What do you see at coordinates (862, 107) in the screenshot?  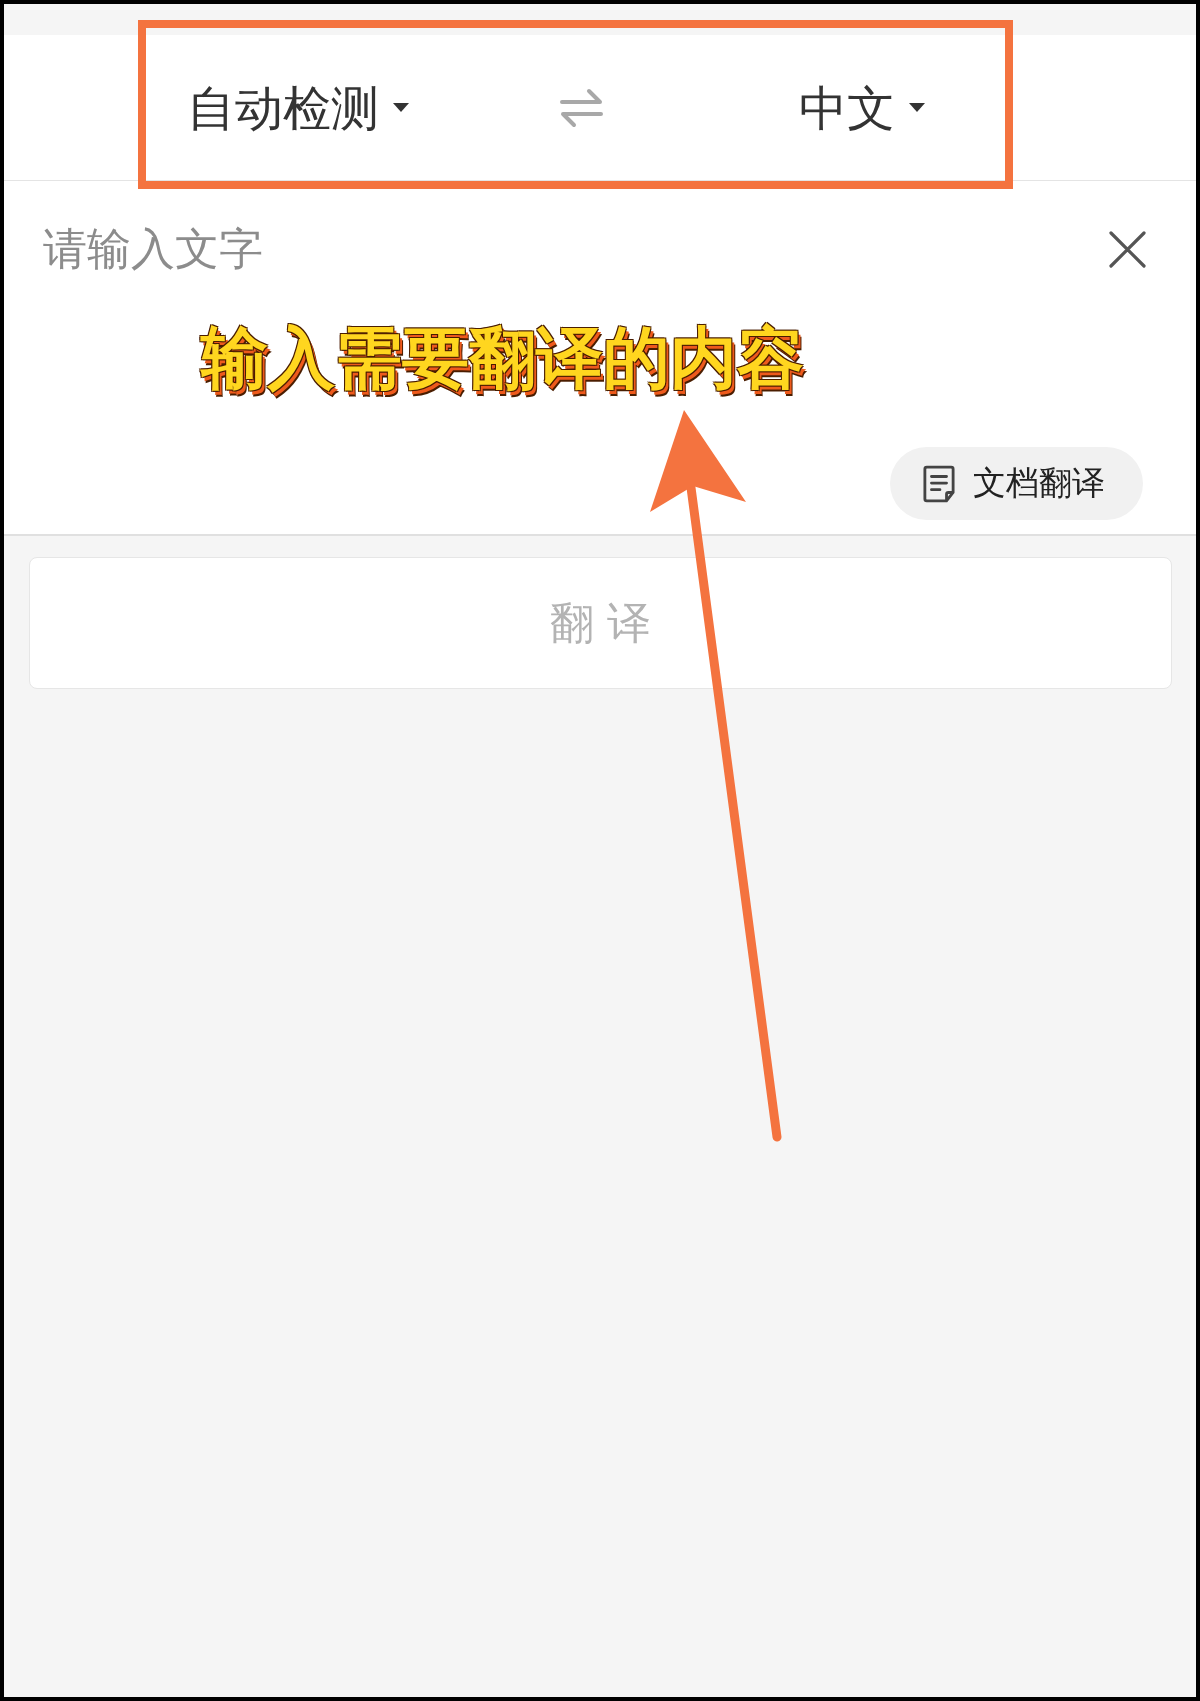 I see `target-language-dropdown: 中文` at bounding box center [862, 107].